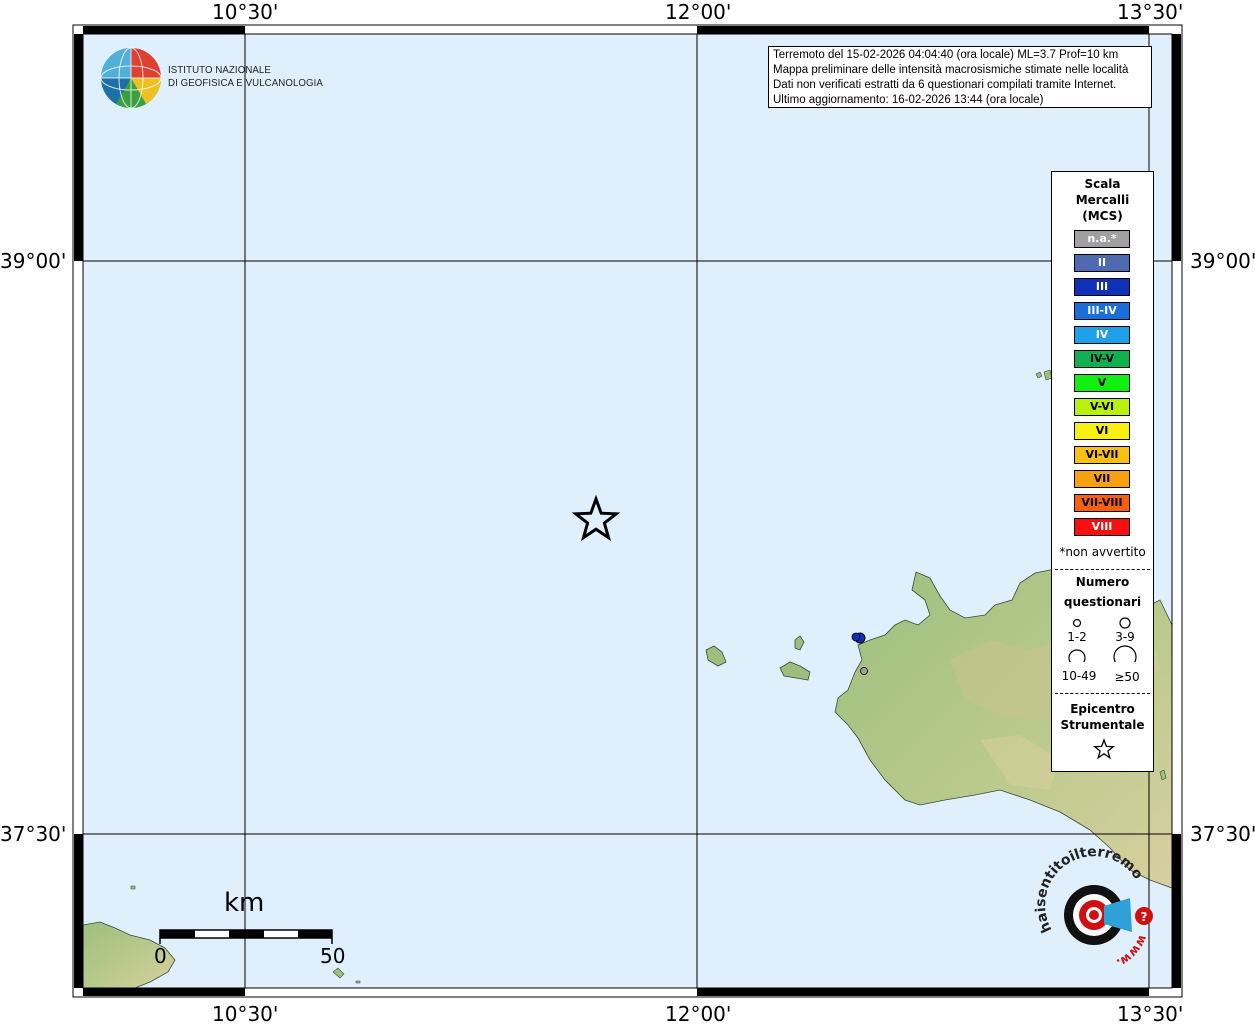 The height and width of the screenshot is (1026, 1255). I want to click on legend-title-2: Mercalli, so click(1102, 200).